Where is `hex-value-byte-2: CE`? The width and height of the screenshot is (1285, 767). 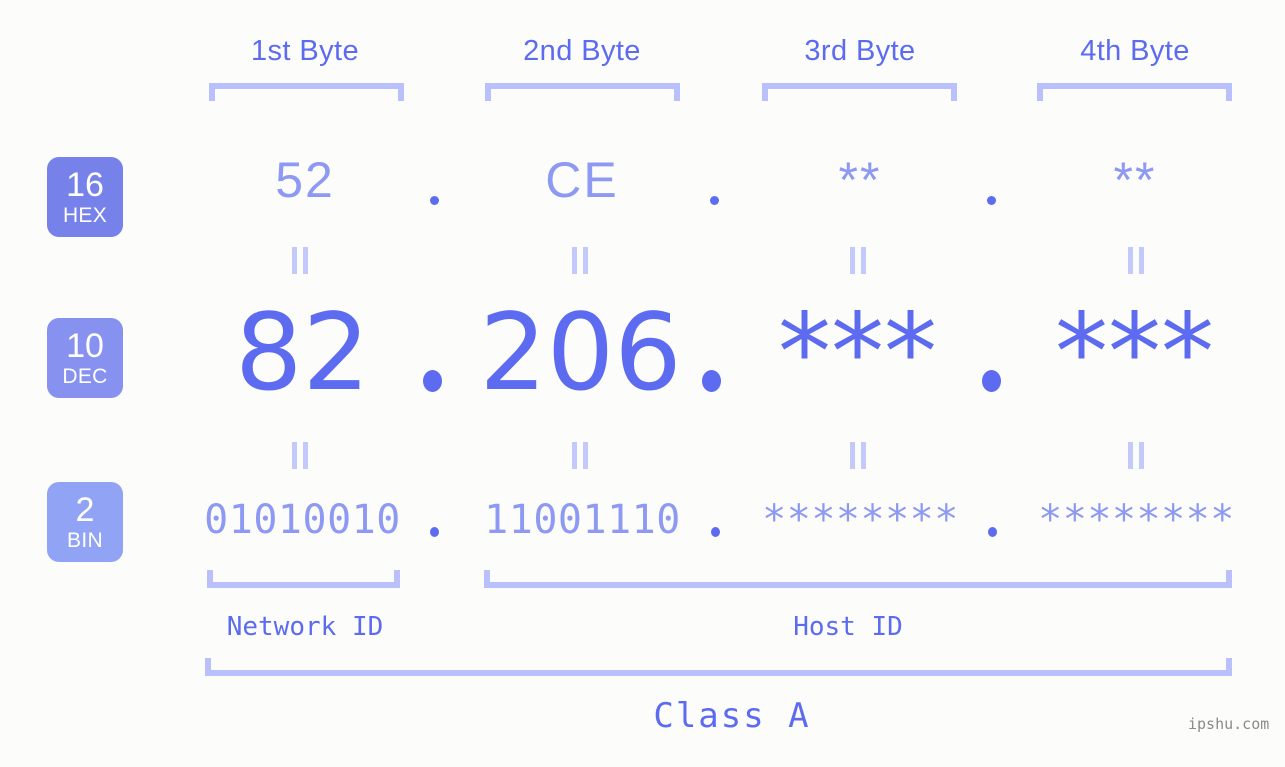 hex-value-byte-2: CE is located at coordinates (582, 180).